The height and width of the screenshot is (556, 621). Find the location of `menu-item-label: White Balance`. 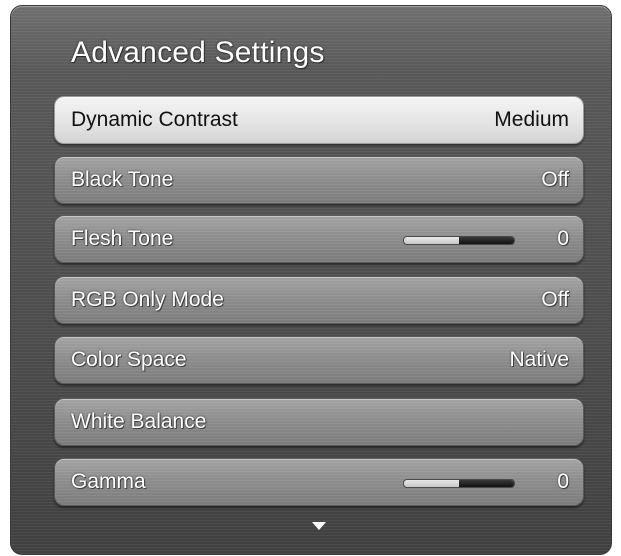

menu-item-label: White Balance is located at coordinates (139, 421).